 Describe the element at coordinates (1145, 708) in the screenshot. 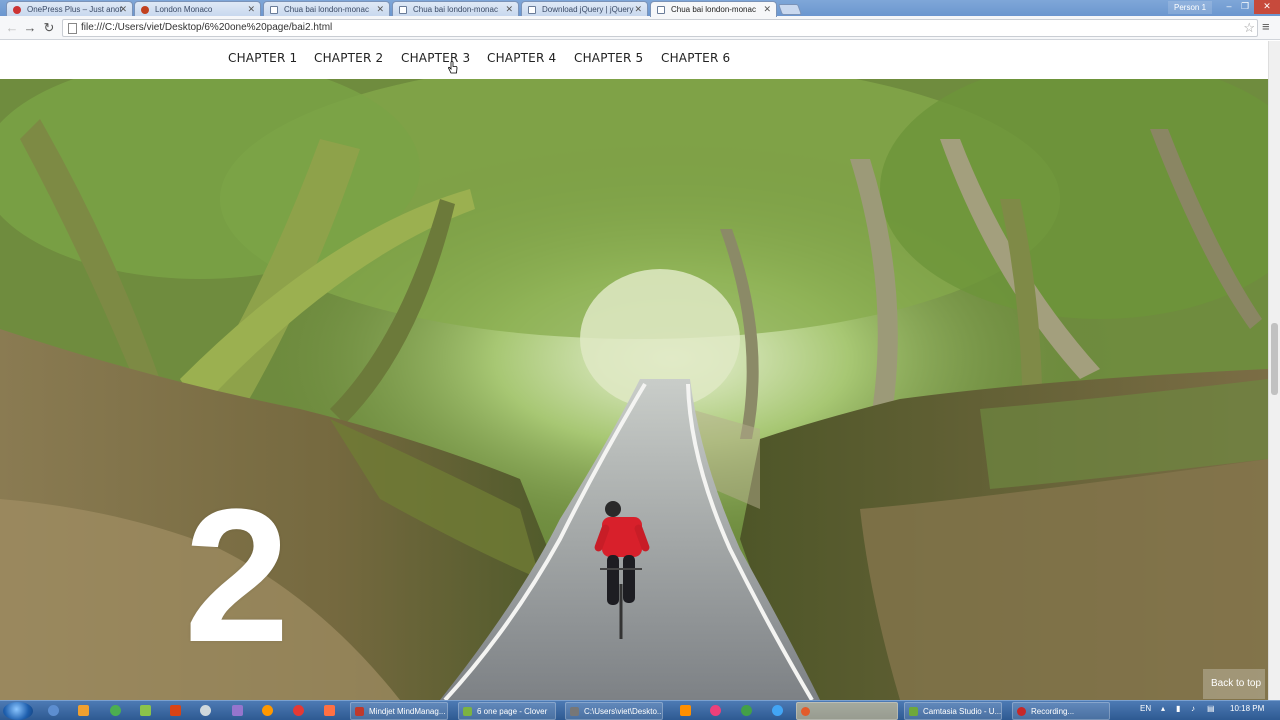

I see `language-indicator: EN` at that location.